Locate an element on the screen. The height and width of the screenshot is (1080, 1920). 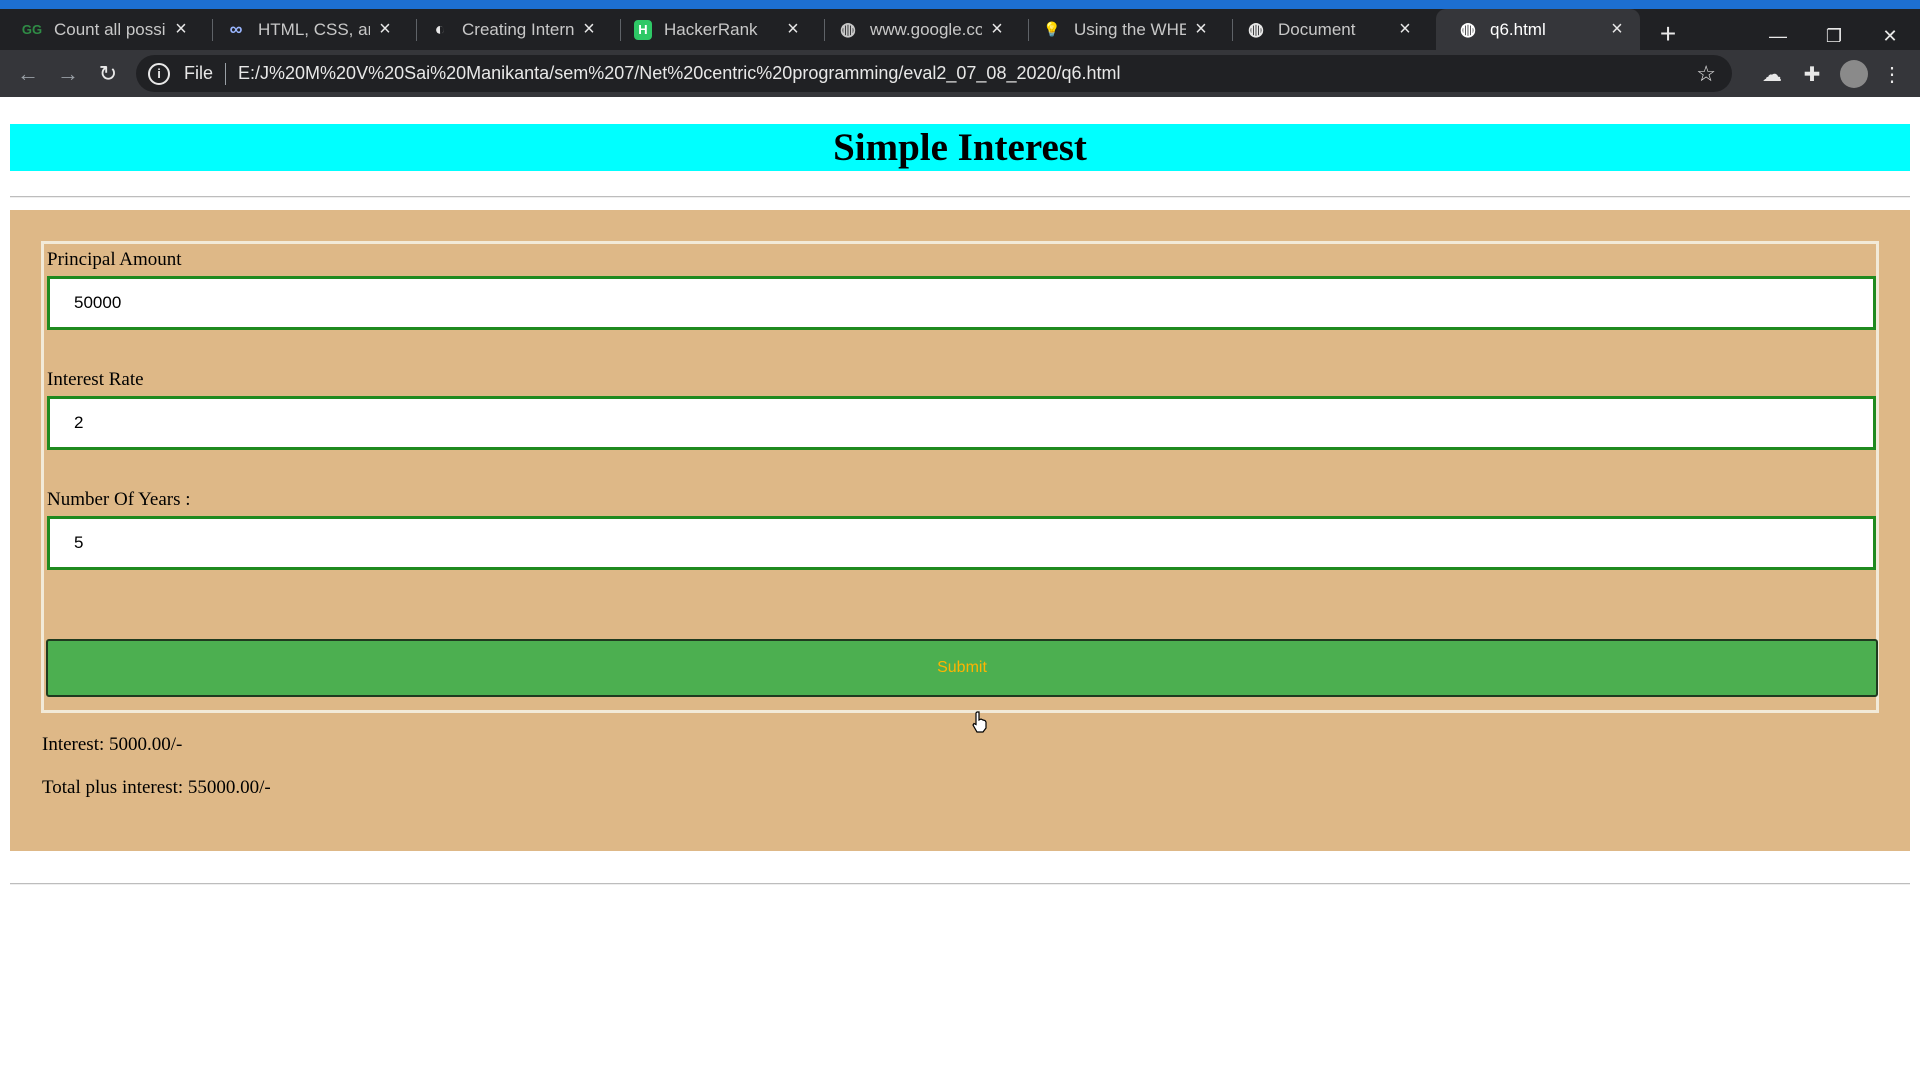
reload-icon: ↻ is located at coordinates (108, 74).